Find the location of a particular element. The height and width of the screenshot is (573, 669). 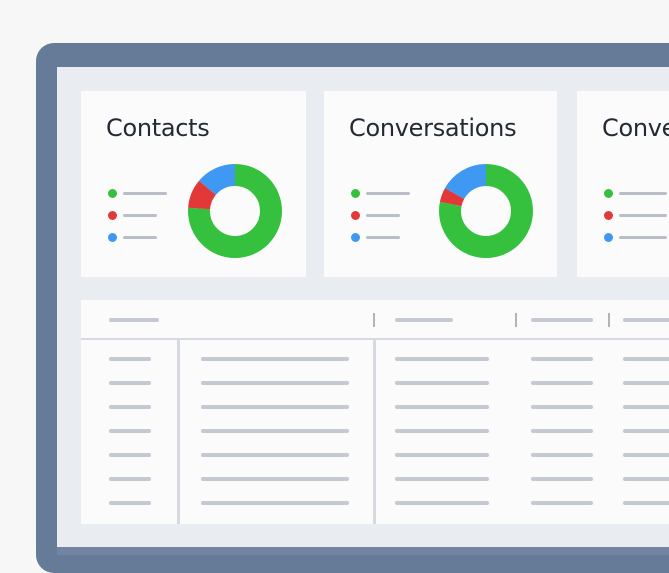

table-header is located at coordinates (375, 320).